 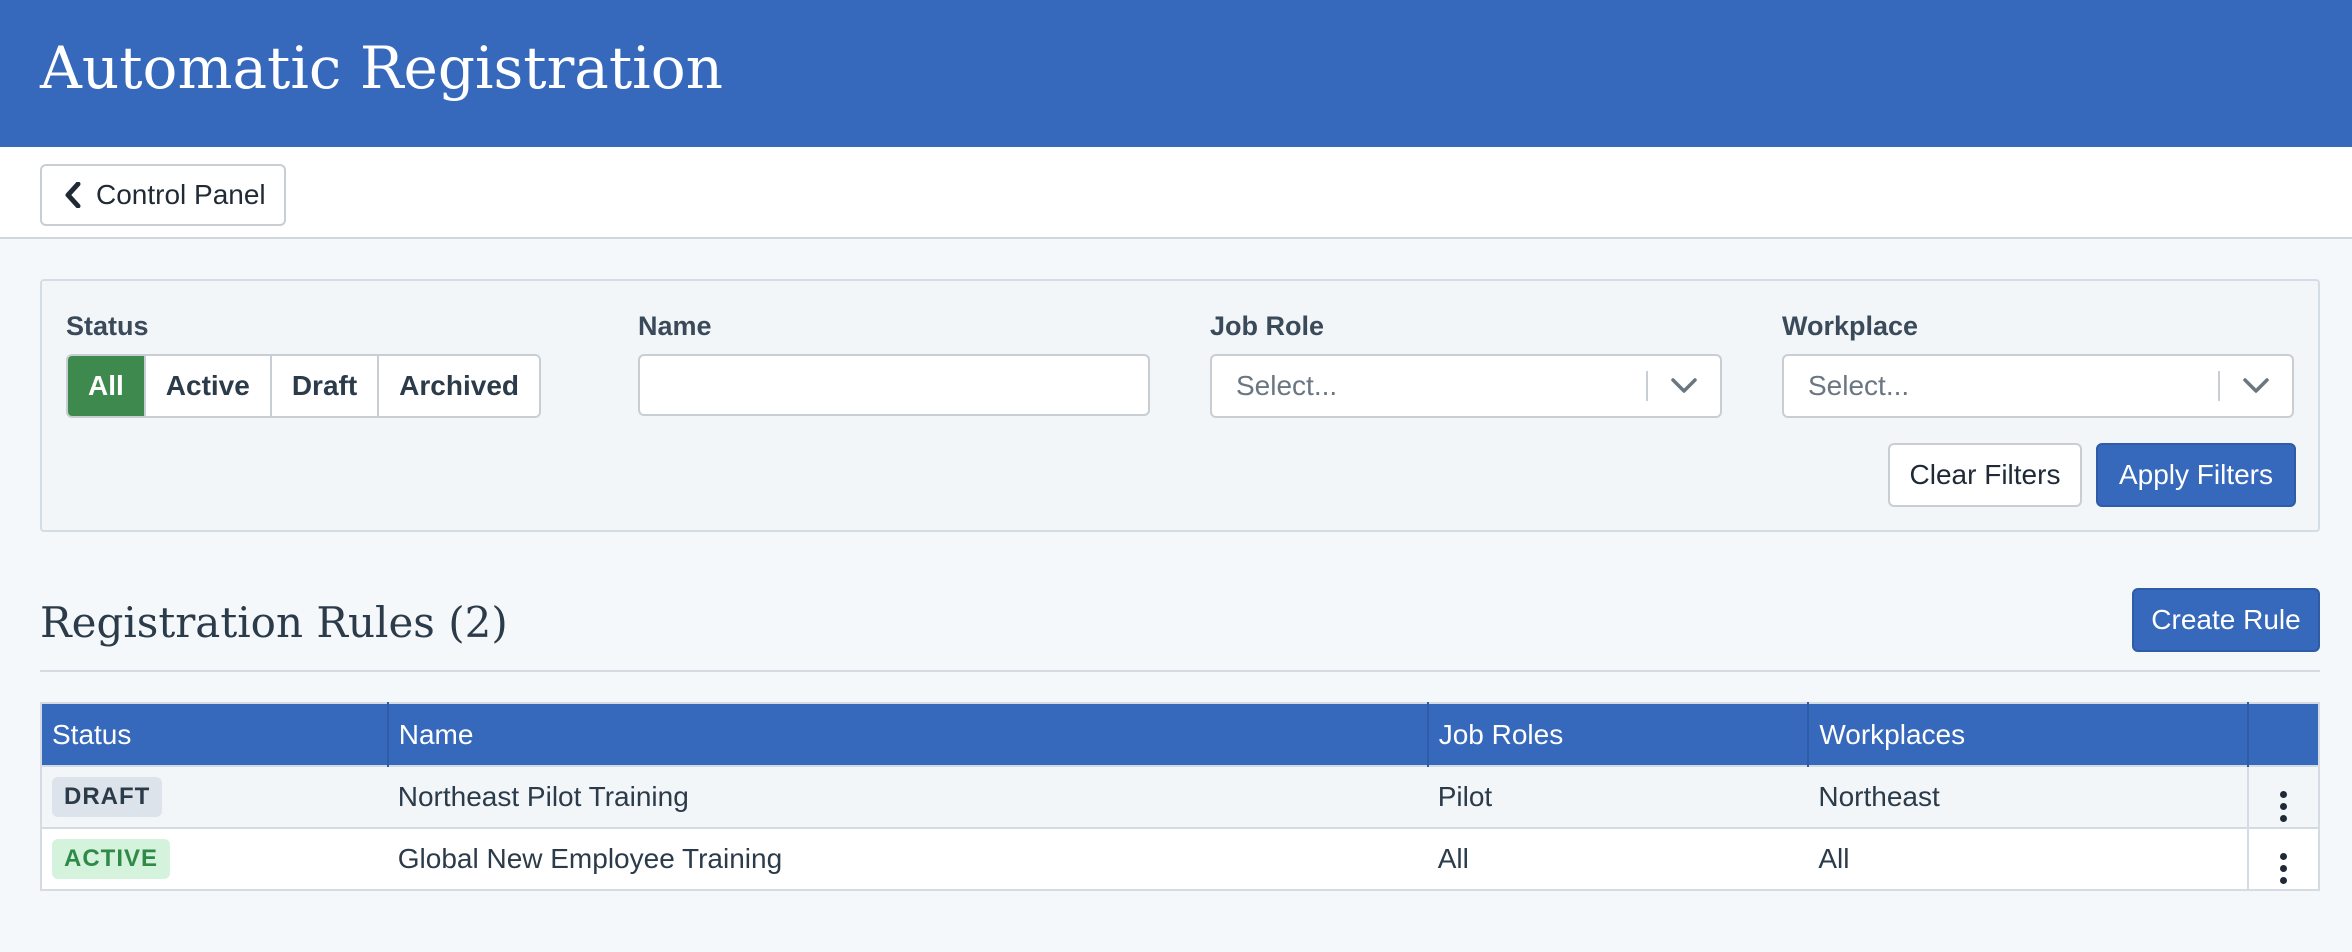 What do you see at coordinates (1180, 671) in the screenshot?
I see `section-divider` at bounding box center [1180, 671].